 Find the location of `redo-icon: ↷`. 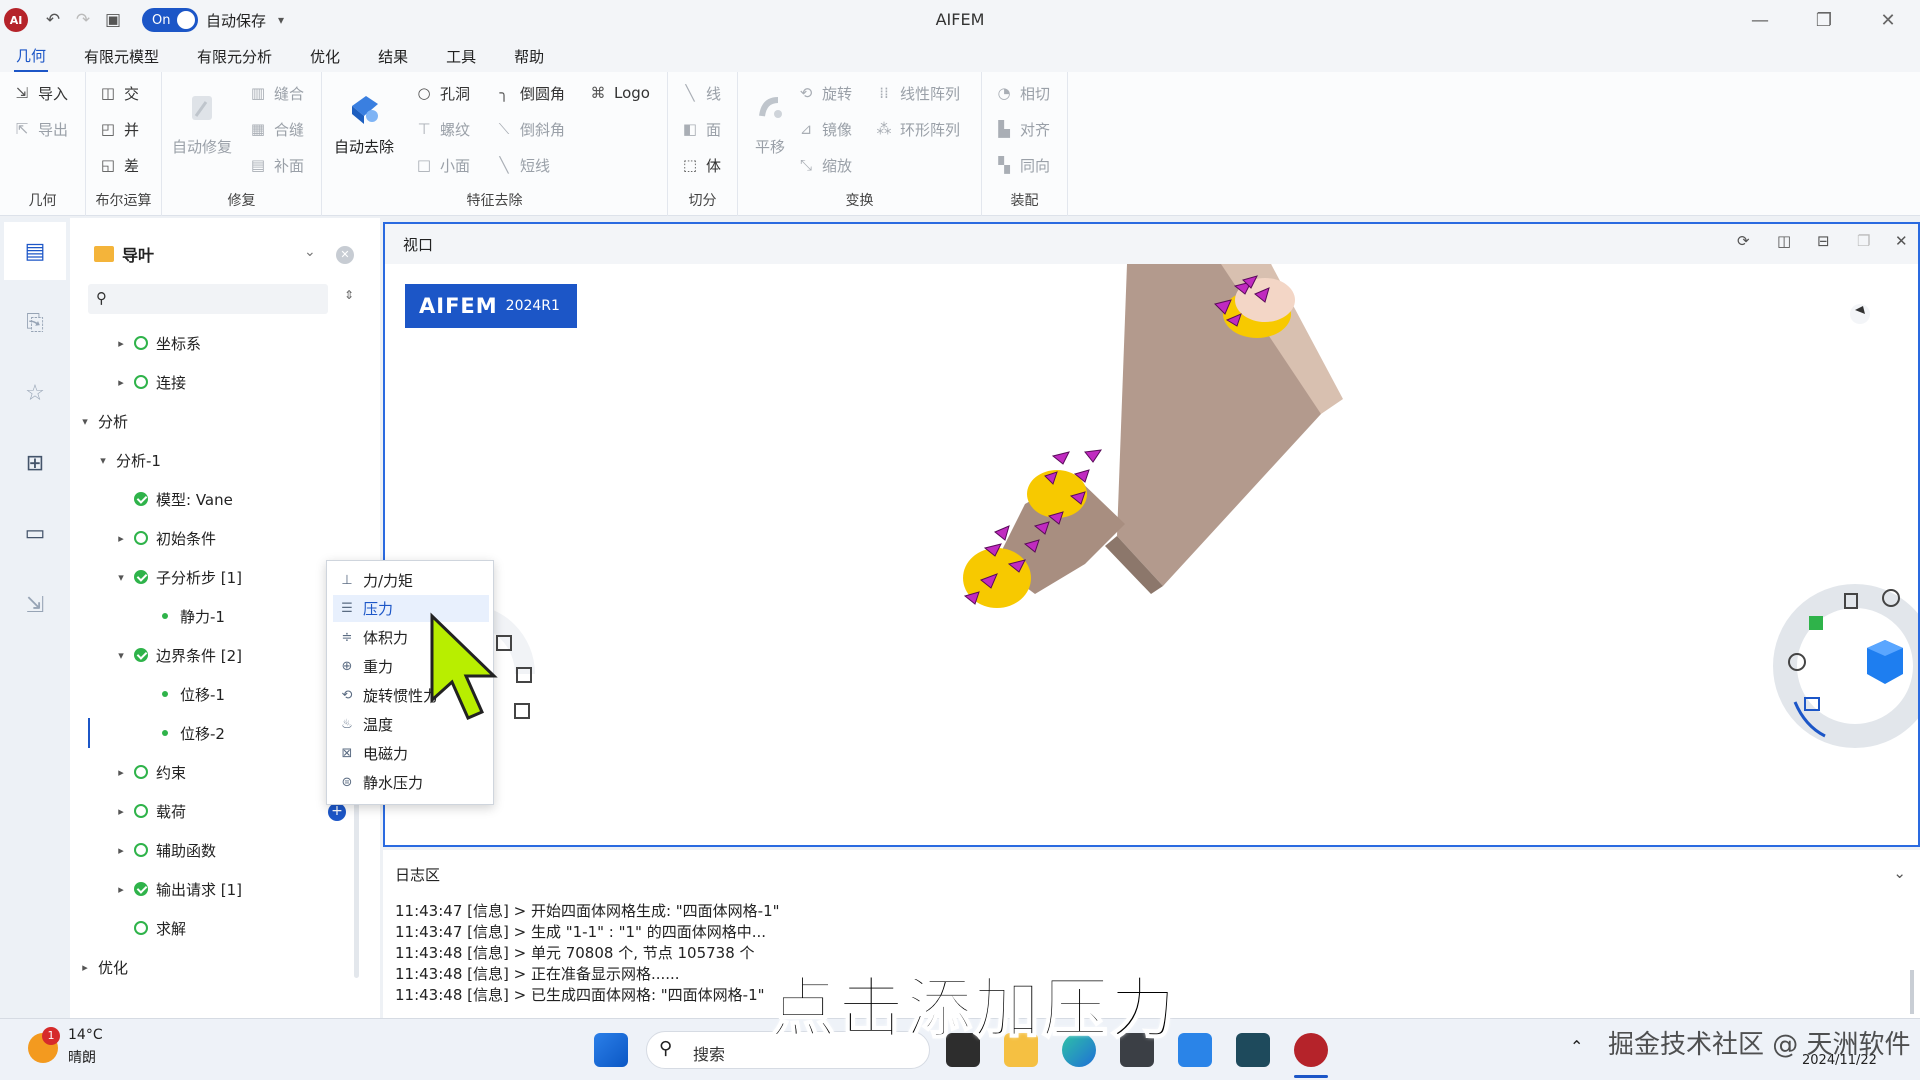

redo-icon: ↷ is located at coordinates (83, 20).